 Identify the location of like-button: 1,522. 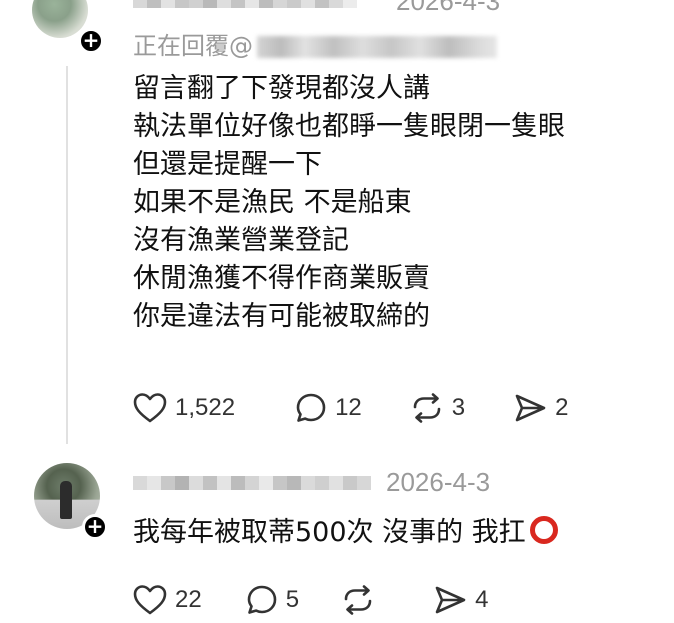
(184, 408).